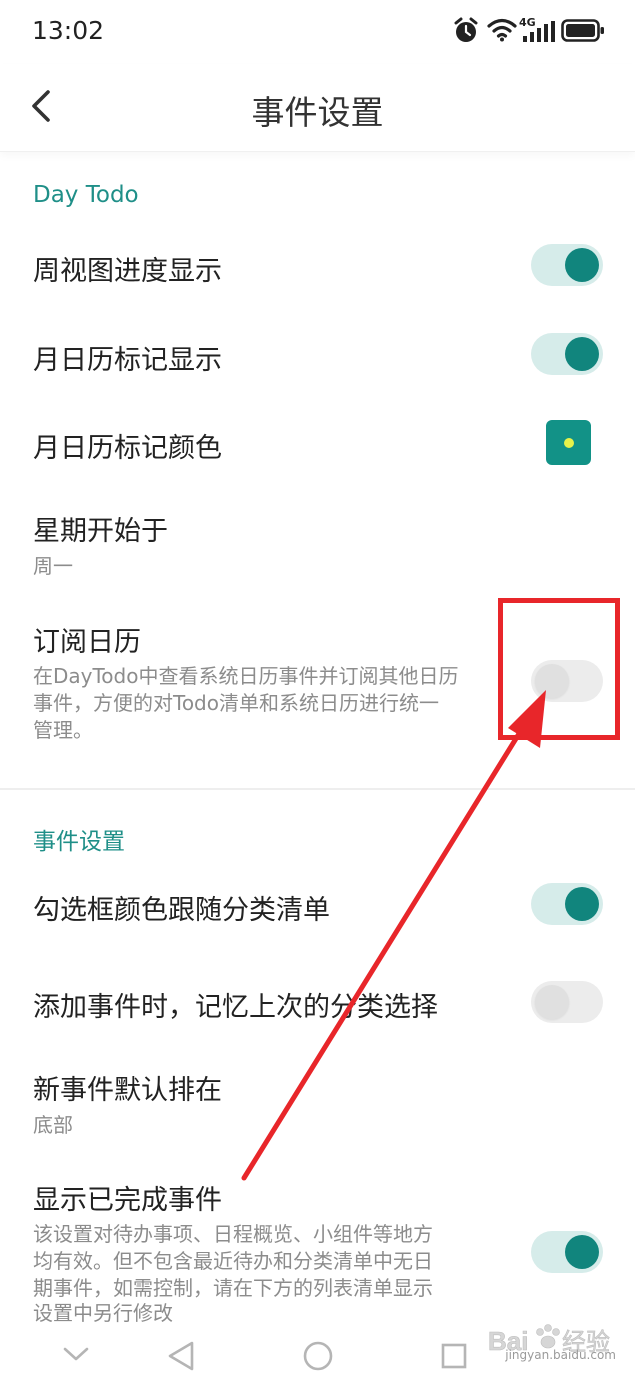 Image resolution: width=635 pixels, height=1389 pixels. Describe the element at coordinates (560, 1355) in the screenshot. I see `watermark-url: jingyan.baidu.com` at that location.